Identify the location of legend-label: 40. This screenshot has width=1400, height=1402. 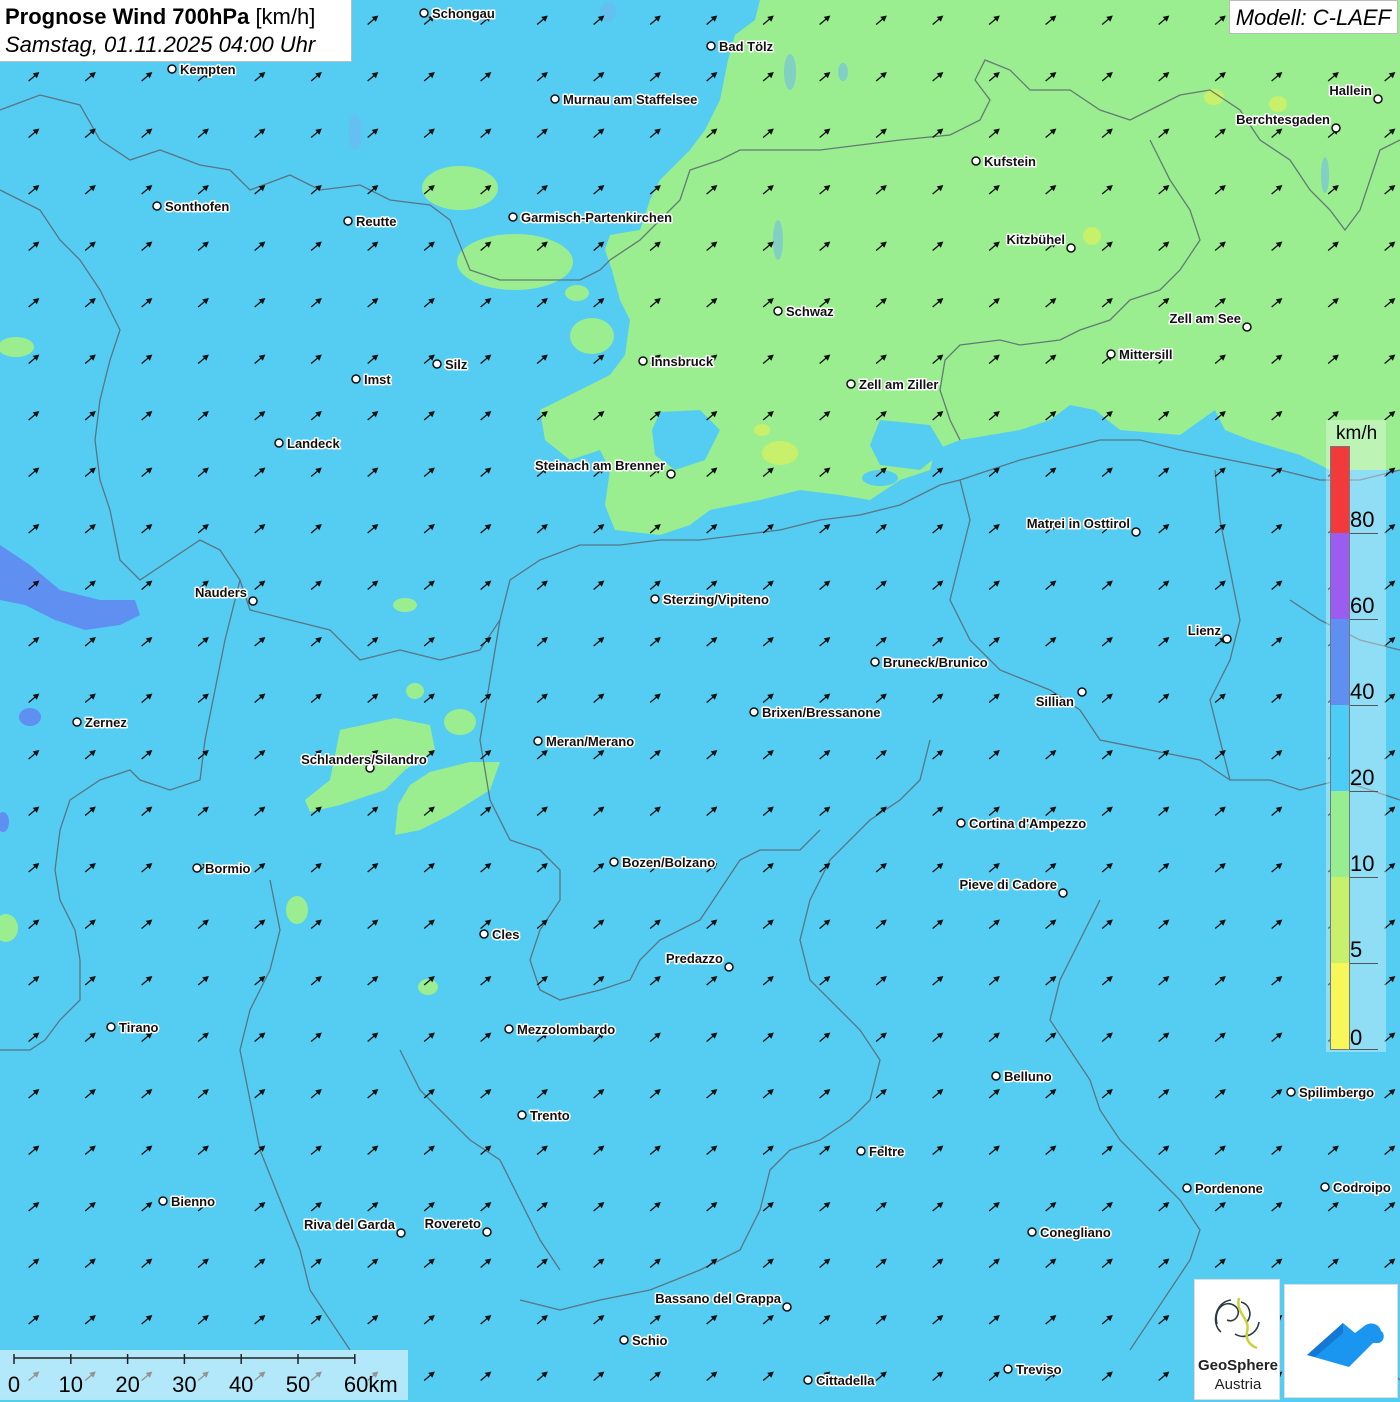
(1362, 691).